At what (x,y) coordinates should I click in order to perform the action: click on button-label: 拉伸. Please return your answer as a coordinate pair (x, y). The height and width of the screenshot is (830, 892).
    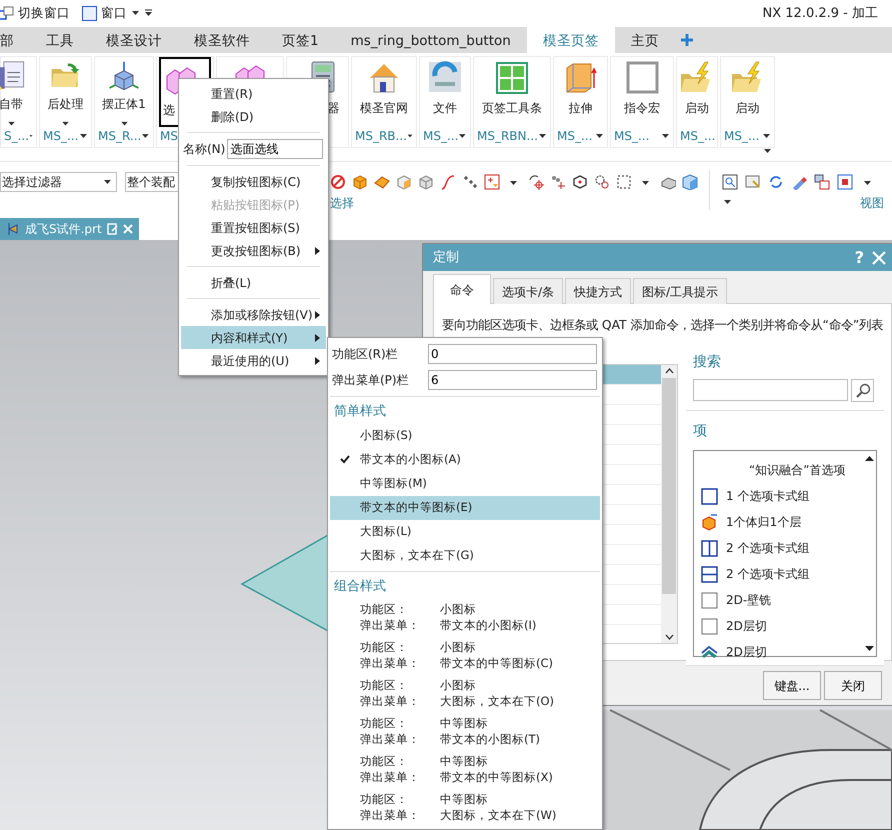
    Looking at the image, I should click on (580, 108).